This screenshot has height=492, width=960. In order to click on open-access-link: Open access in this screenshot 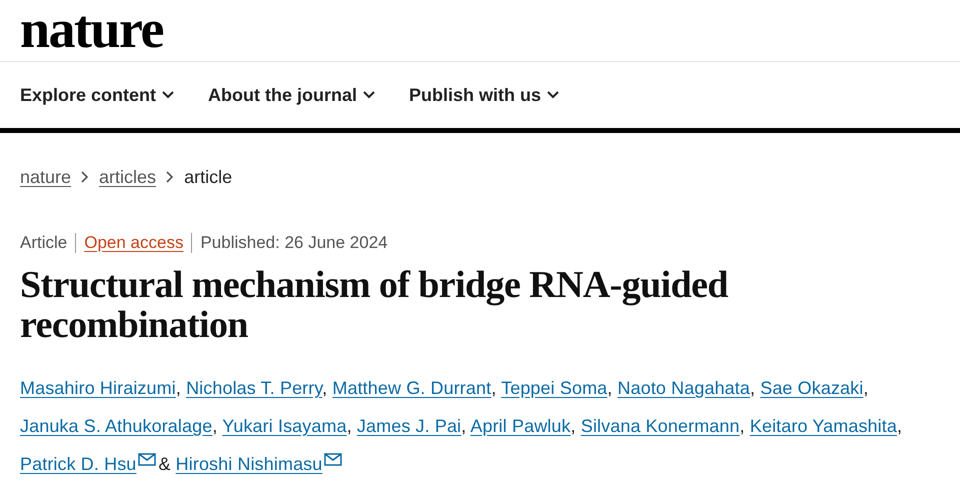, I will do `click(133, 243)`.